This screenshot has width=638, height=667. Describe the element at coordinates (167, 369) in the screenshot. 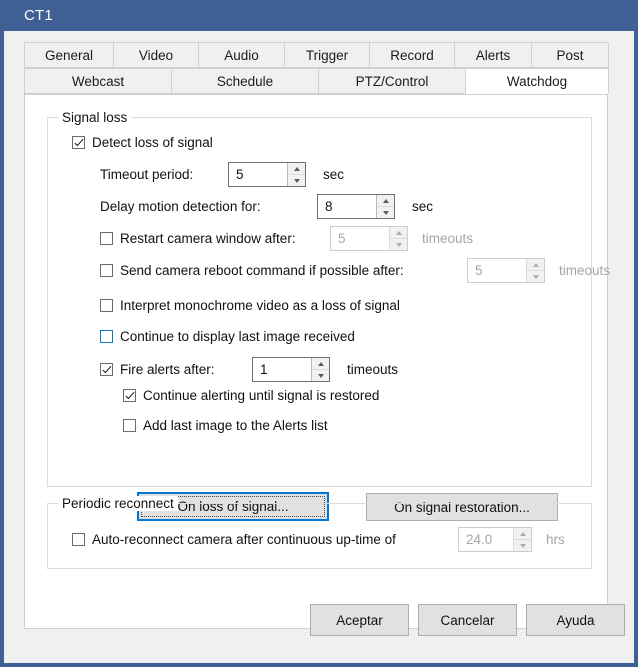

I see `fire-alerts-label: Fire alerts after:` at that location.